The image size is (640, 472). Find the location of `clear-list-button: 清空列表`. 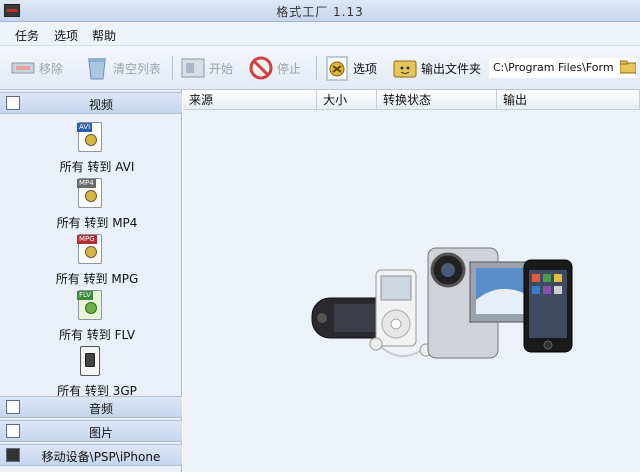

clear-list-button: 清空列表 is located at coordinates (122, 68).